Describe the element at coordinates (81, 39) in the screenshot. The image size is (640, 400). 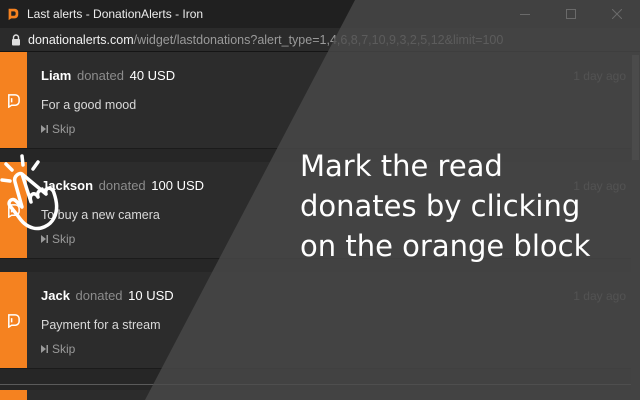
I see `url-host: donationalerts.com` at that location.